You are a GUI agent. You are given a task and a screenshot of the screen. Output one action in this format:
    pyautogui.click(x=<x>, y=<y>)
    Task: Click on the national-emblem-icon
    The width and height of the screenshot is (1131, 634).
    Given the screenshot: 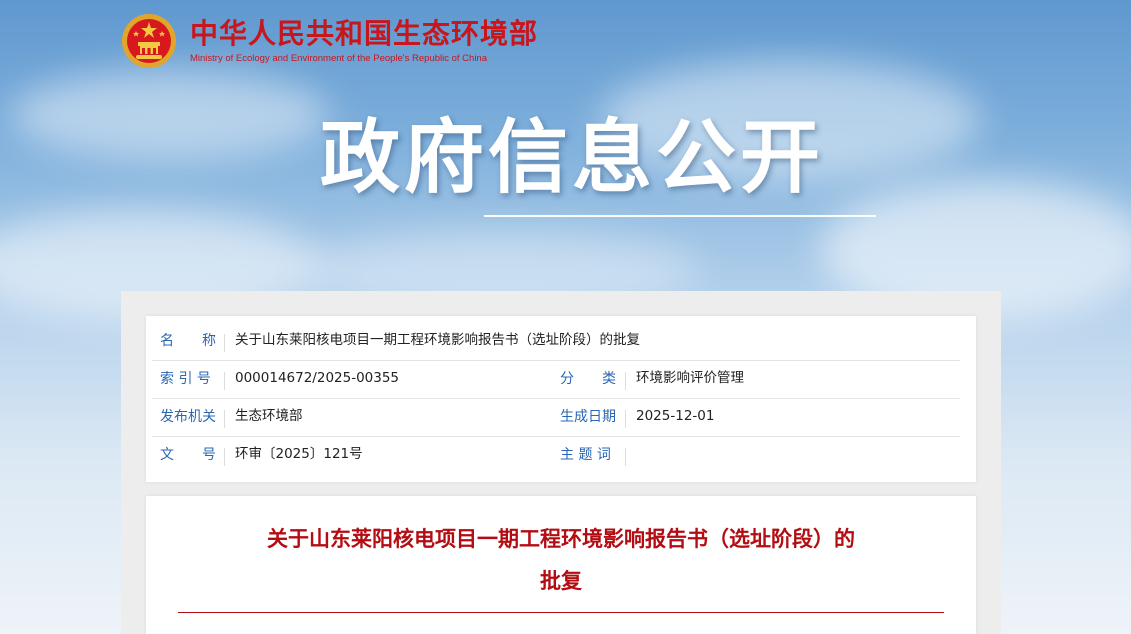 What is the action you would take?
    pyautogui.click(x=149, y=41)
    